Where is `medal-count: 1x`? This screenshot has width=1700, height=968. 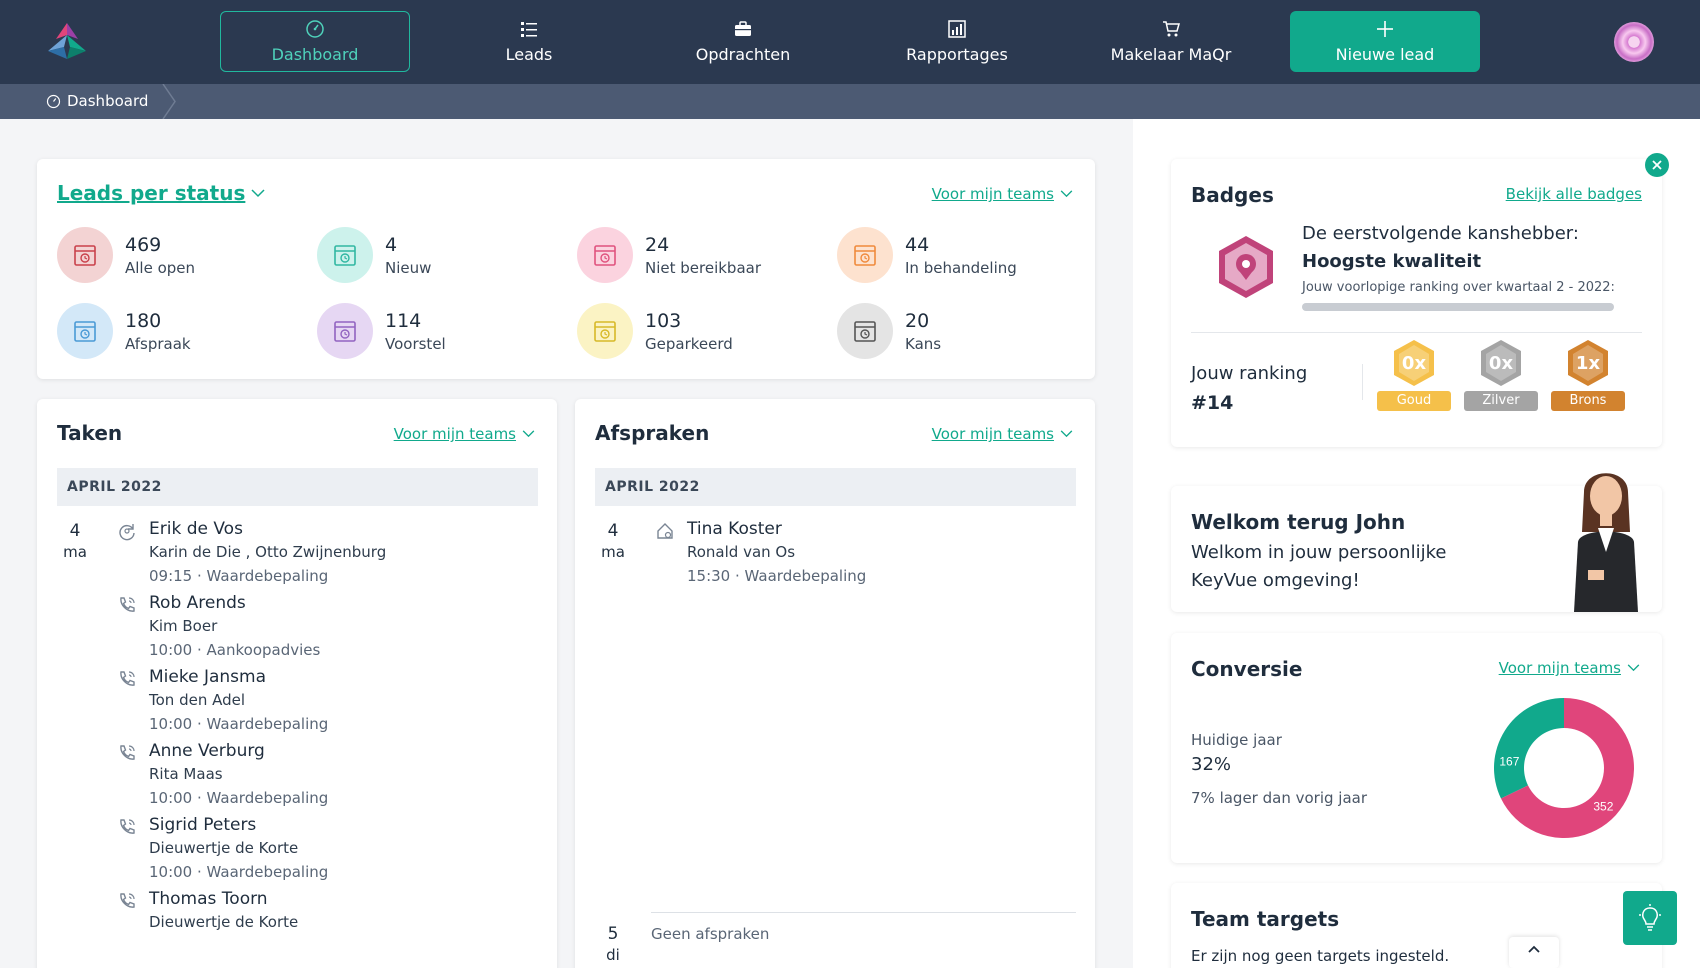
medal-count: 1x is located at coordinates (1588, 363).